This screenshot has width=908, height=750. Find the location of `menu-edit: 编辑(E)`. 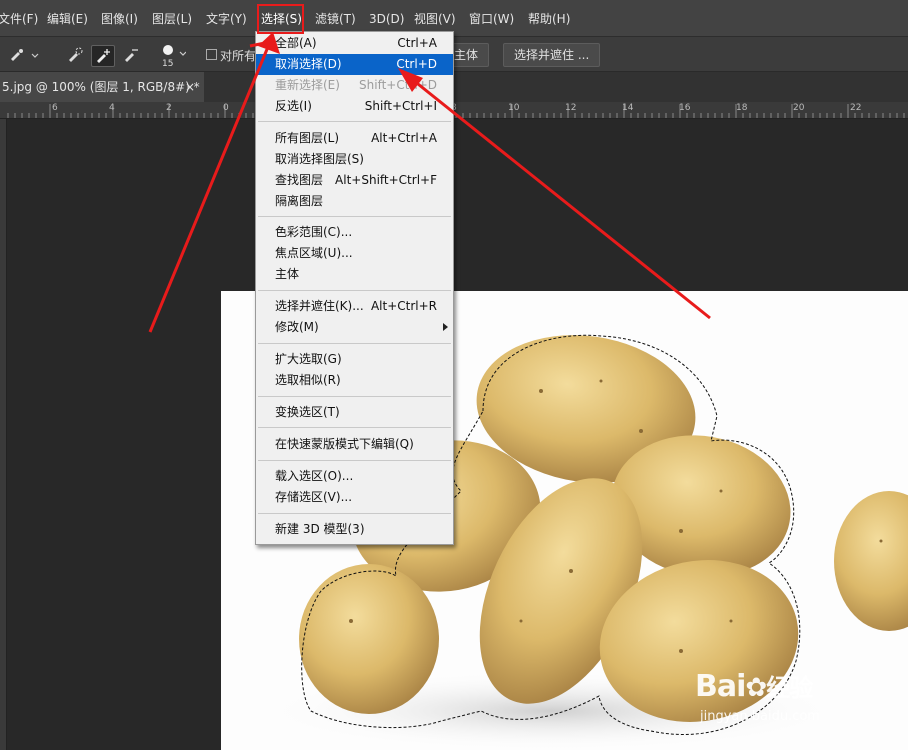

menu-edit: 编辑(E) is located at coordinates (67, 19).